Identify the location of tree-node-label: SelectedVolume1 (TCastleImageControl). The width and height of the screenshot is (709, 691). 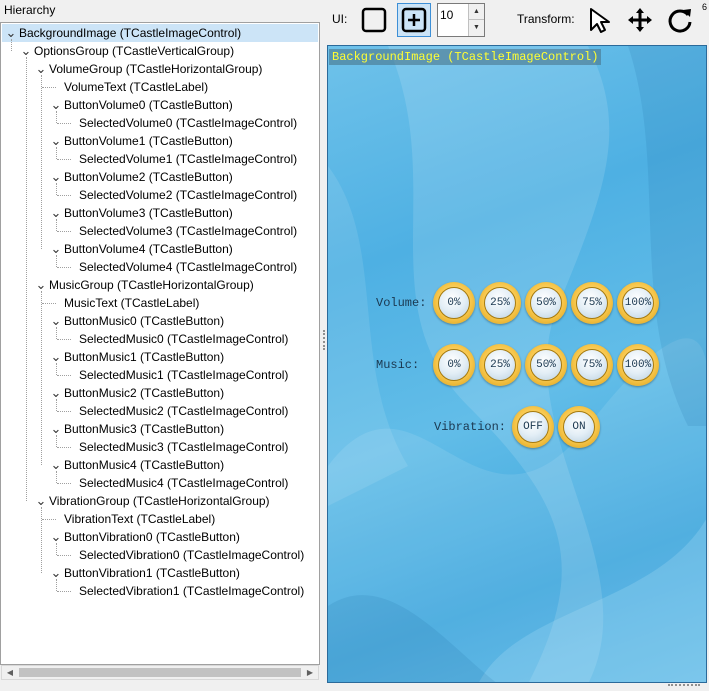
(188, 159).